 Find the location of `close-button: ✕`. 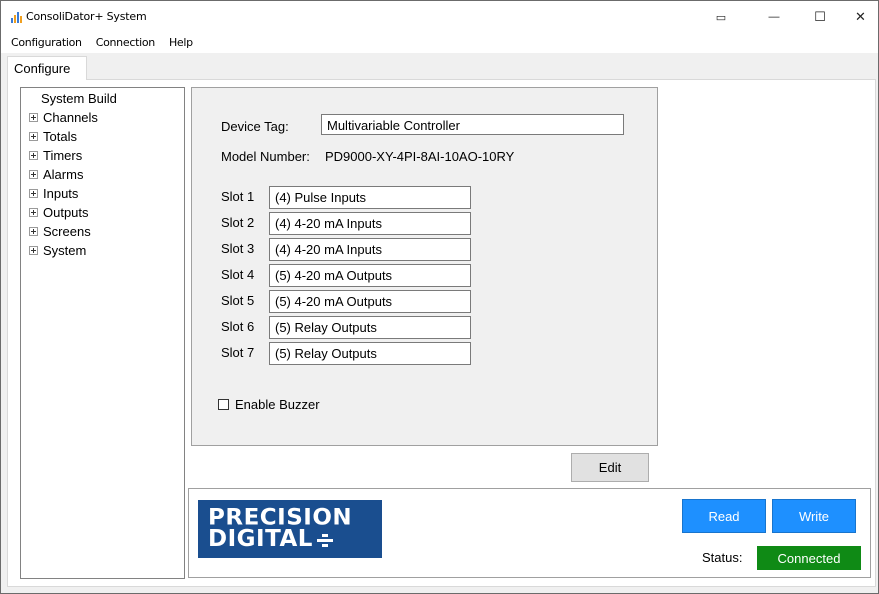

close-button: ✕ is located at coordinates (860, 17).